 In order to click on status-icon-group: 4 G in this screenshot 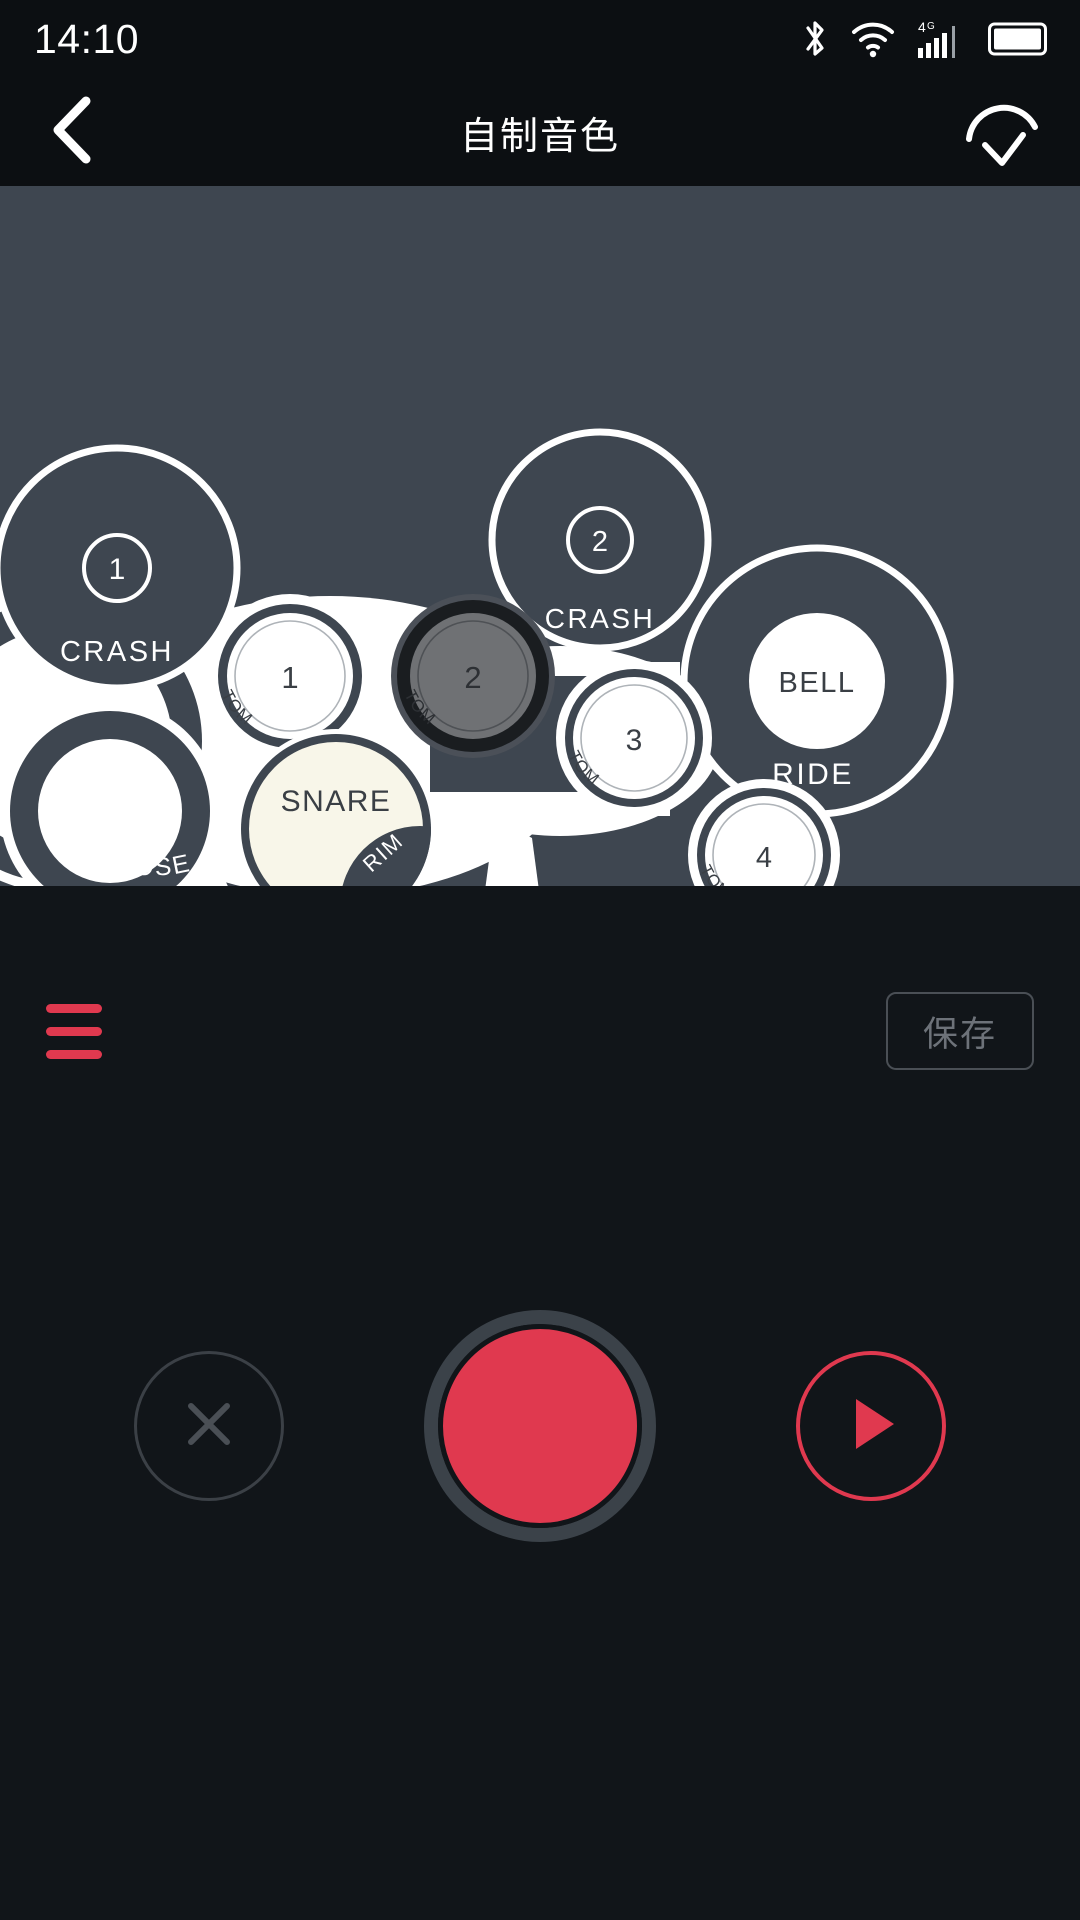, I will do `click(925, 39)`.